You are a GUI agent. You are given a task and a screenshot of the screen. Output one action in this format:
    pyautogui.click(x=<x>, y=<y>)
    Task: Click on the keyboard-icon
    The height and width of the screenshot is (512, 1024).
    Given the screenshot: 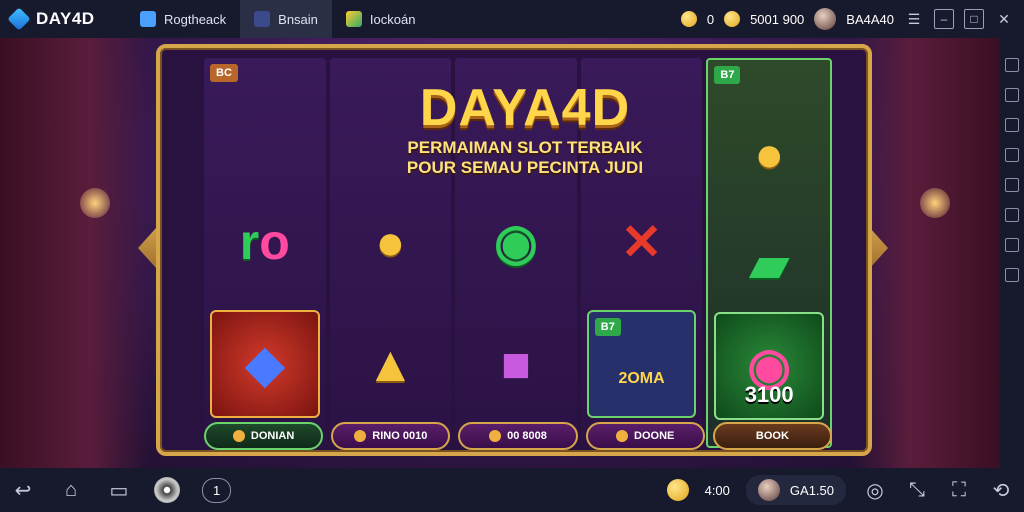 What is the action you would take?
    pyautogui.click(x=1012, y=65)
    